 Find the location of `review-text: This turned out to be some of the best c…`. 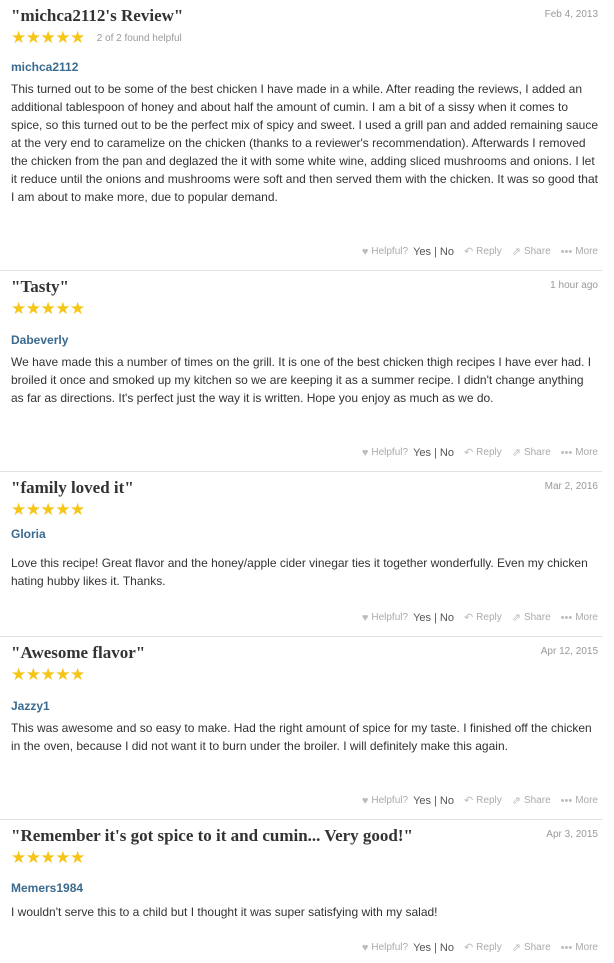

review-text: This turned out to be some of the best c… is located at coordinates (305, 143).